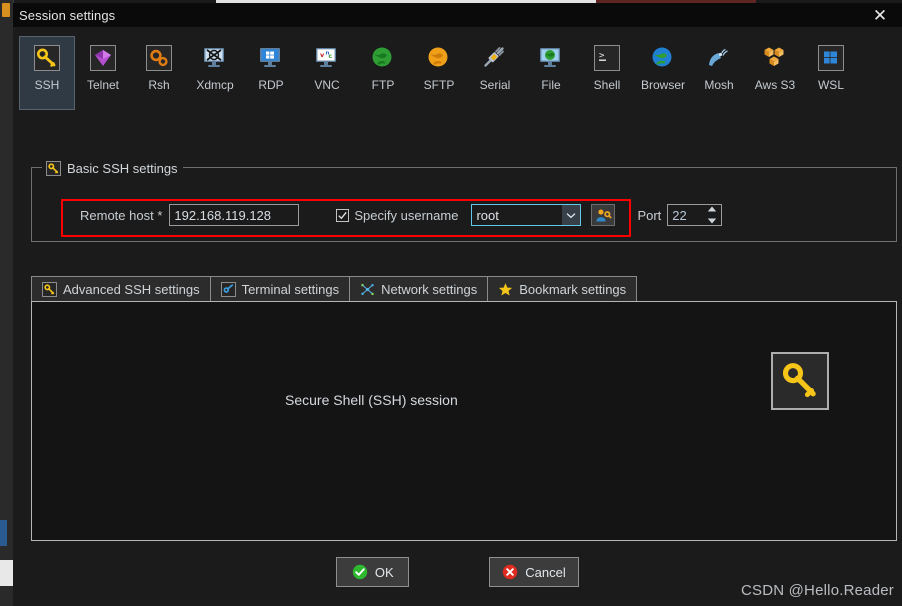  What do you see at coordinates (775, 58) in the screenshot?
I see `aws-cubes-icon` at bounding box center [775, 58].